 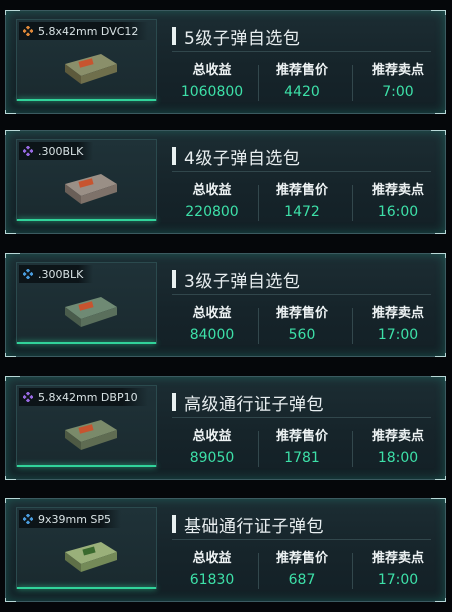 What do you see at coordinates (88, 31) in the screenshot?
I see `item-caliber: 5.8x42mm DVC12` at bounding box center [88, 31].